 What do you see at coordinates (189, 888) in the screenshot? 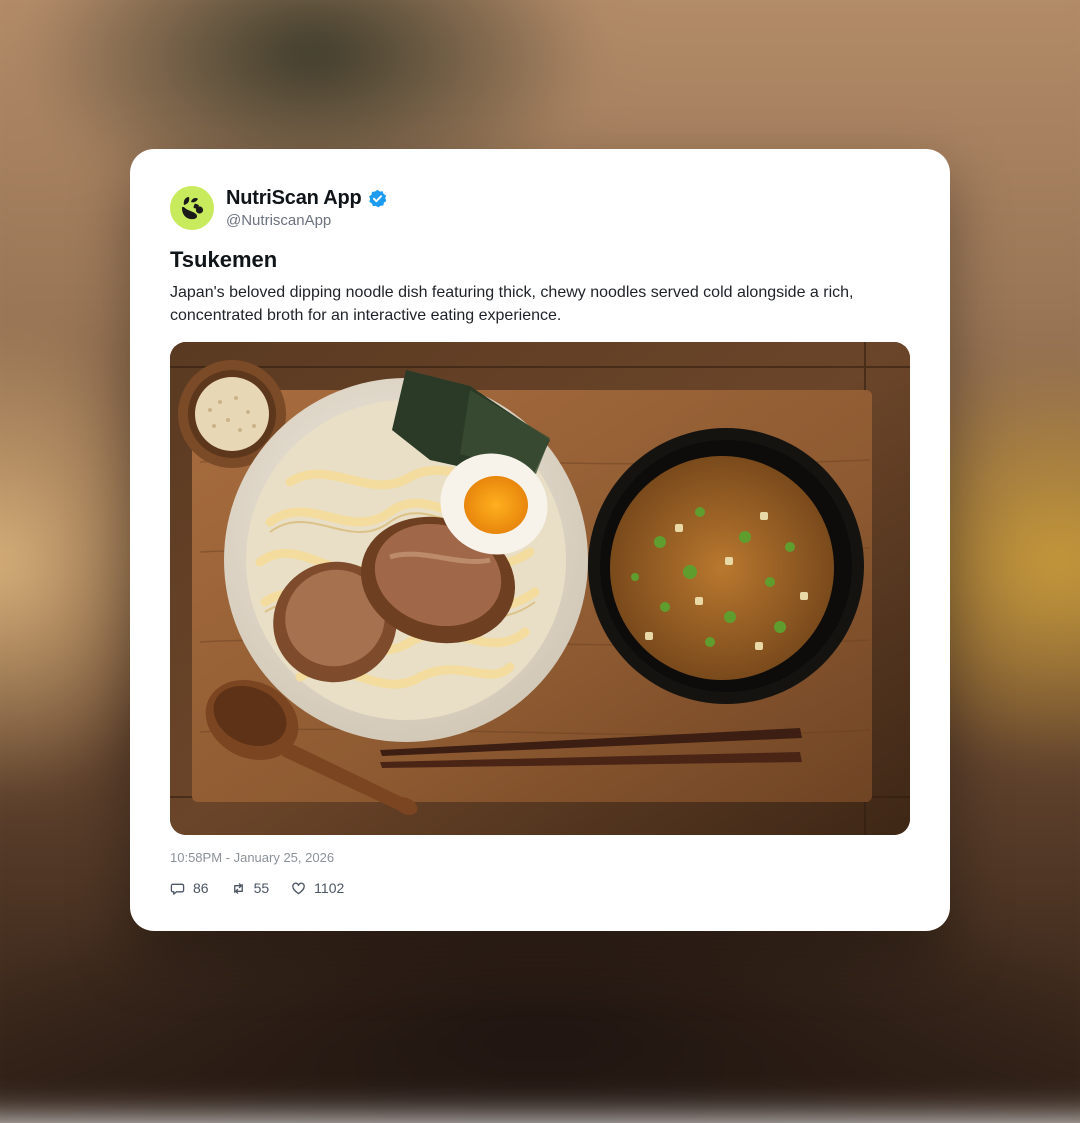
I see `reply-button: 86` at bounding box center [189, 888].